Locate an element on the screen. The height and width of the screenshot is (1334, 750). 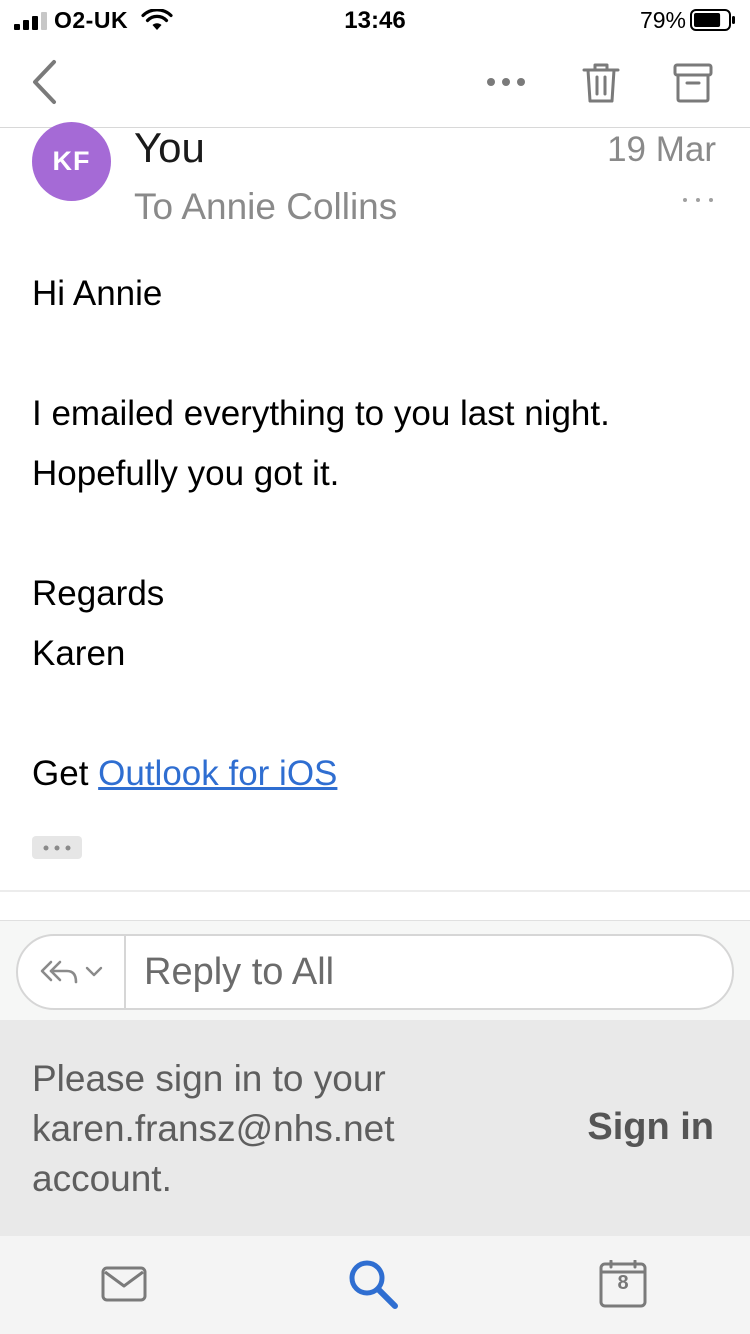
body-footer: Get Outlook for iOS is located at coordinates (184, 774).